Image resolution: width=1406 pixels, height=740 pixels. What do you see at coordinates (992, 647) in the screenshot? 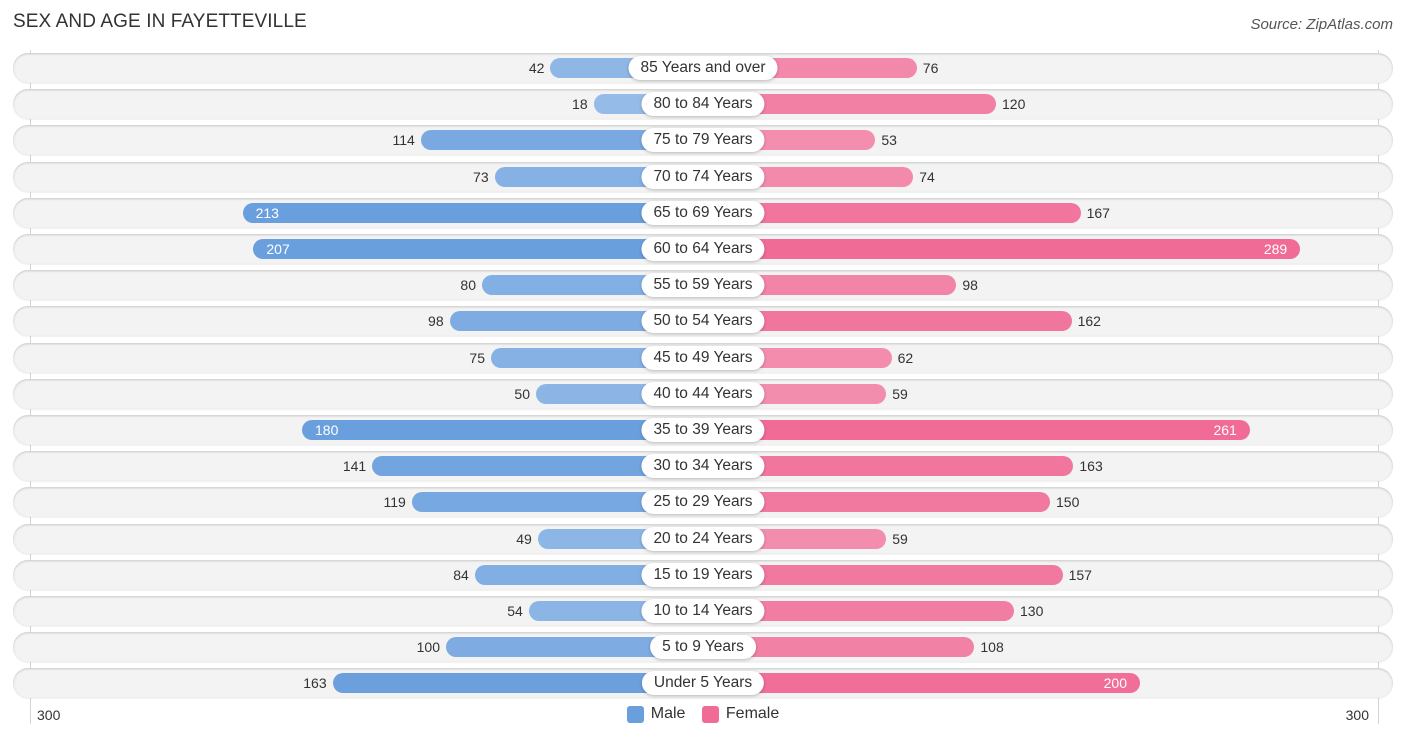
I see `value-label-female: 108` at bounding box center [992, 647].